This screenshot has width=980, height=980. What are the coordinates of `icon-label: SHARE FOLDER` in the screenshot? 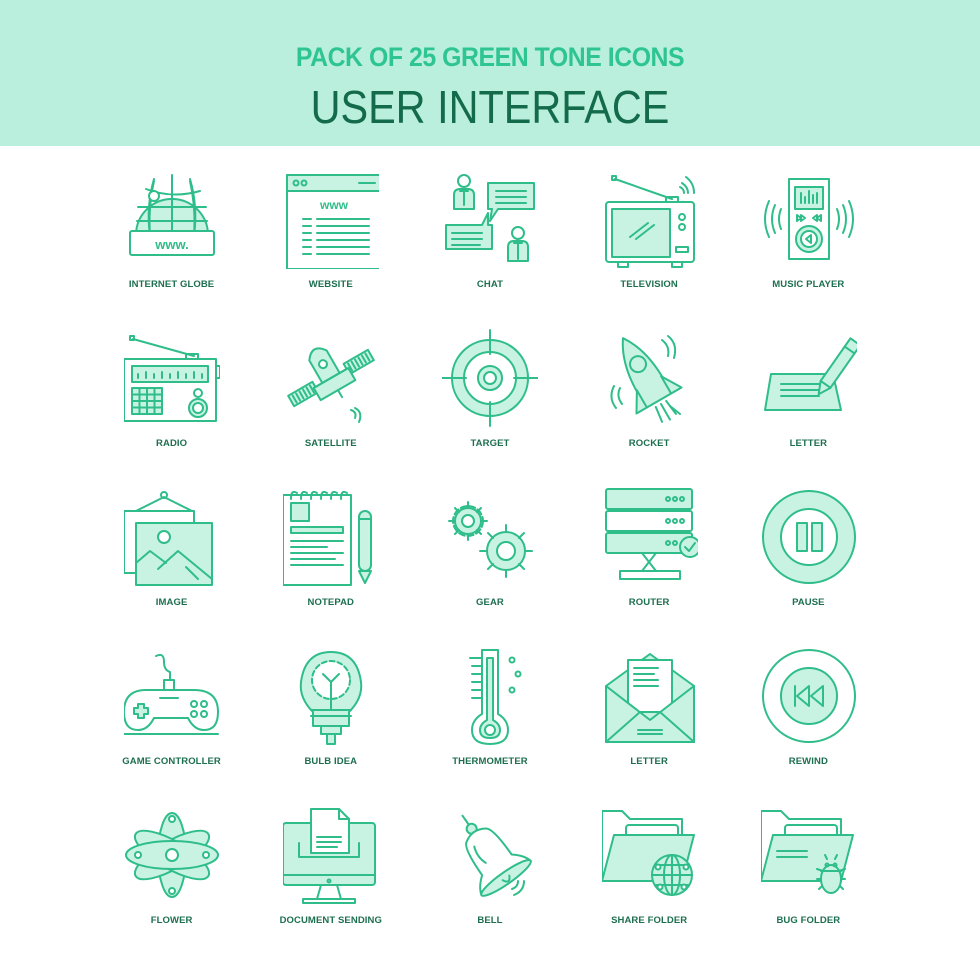 It's located at (649, 920).